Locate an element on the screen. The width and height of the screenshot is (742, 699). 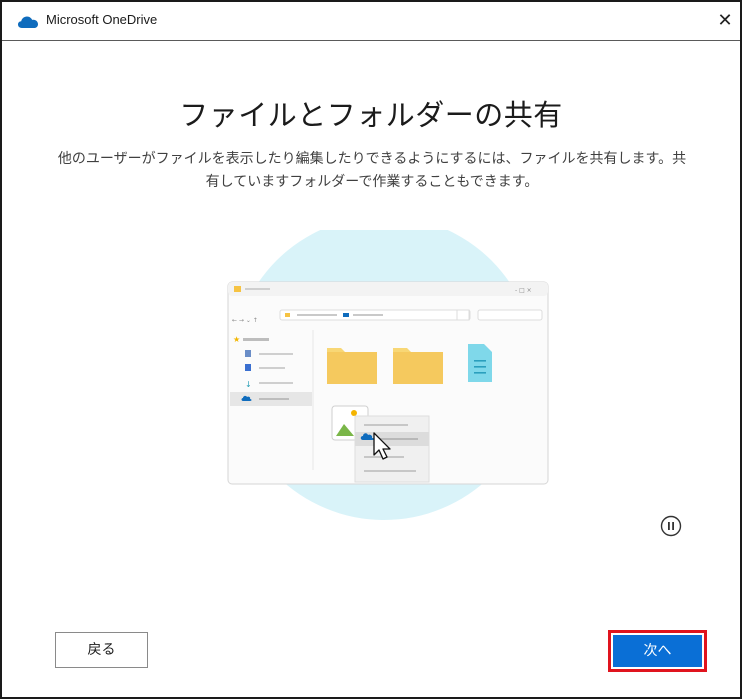
explorer-window-image: - □ × ← → ⌄ ↑ ★ ↓ is located at coordinates (388, 383).